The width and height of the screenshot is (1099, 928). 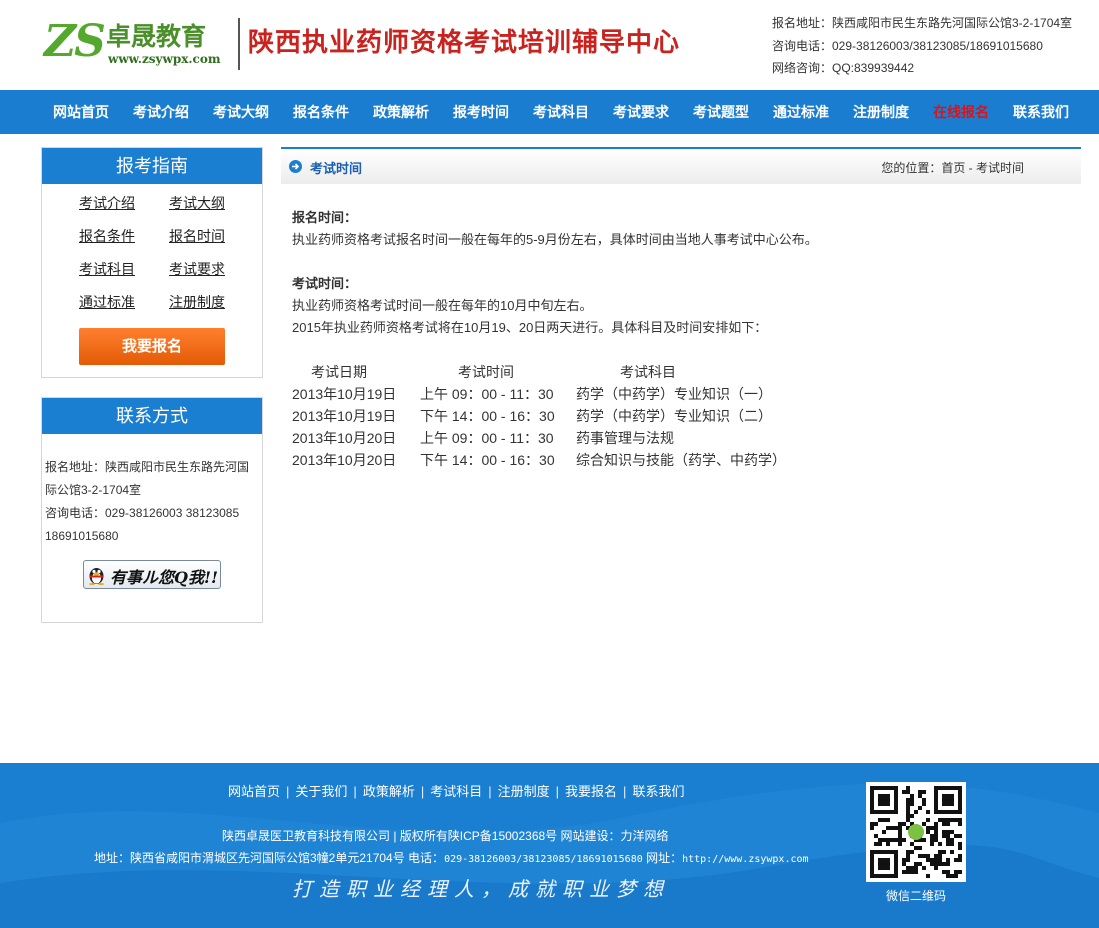 I want to click on guide-link-signup-time: 报名时间, so click(x=197, y=236).